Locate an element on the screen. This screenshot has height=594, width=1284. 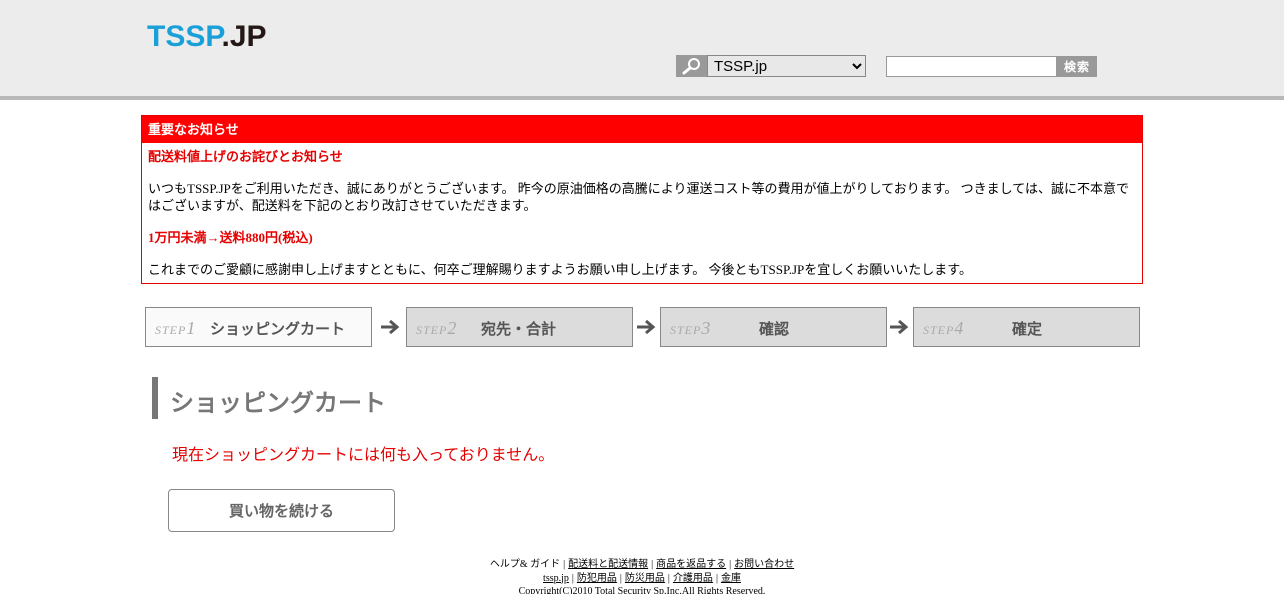
step-label: 確認 is located at coordinates (774, 329).